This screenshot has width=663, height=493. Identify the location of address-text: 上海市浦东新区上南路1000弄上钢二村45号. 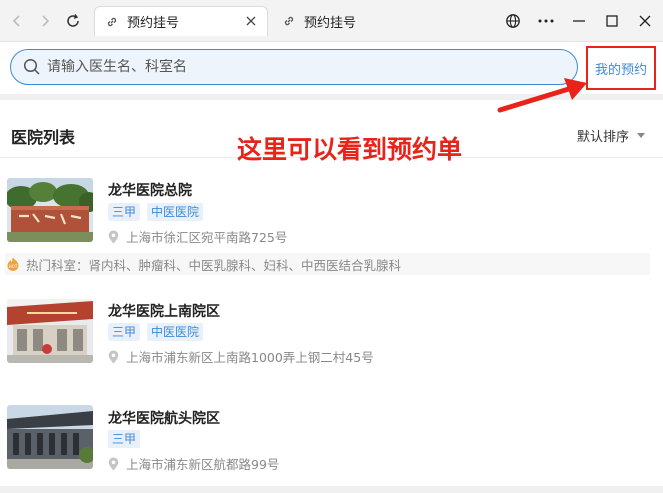
(250, 357).